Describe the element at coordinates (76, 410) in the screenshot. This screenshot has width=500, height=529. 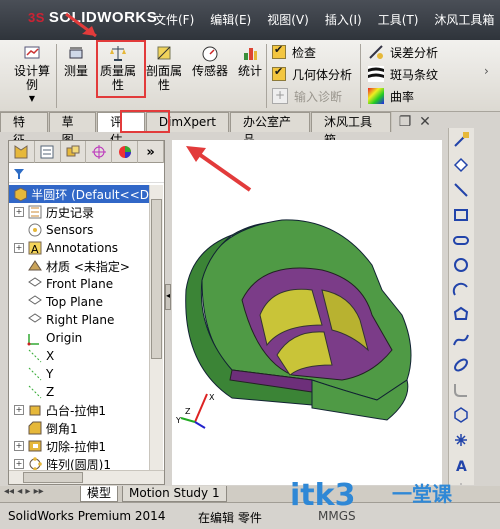
I see `tree-item-label: 凸台-拉伸1` at that location.